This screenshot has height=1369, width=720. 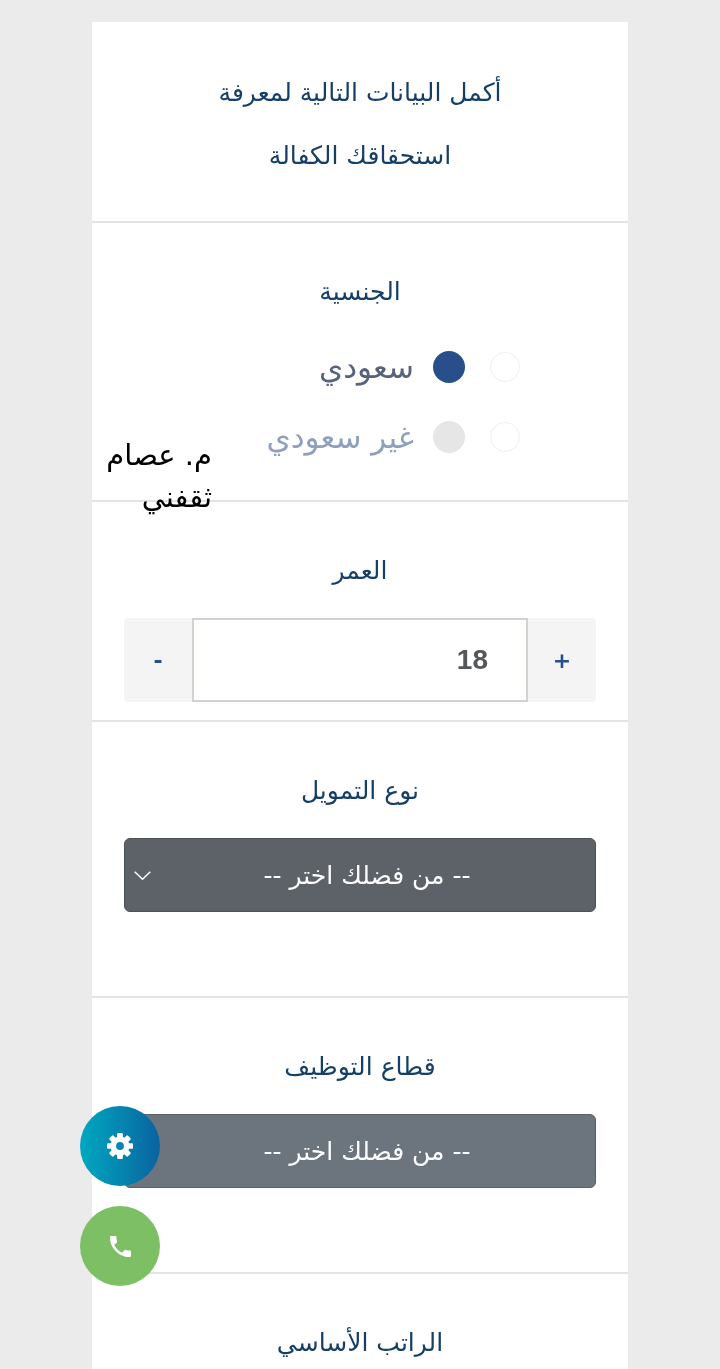 What do you see at coordinates (366, 367) in the screenshot?
I see `option-label: سعودي` at bounding box center [366, 367].